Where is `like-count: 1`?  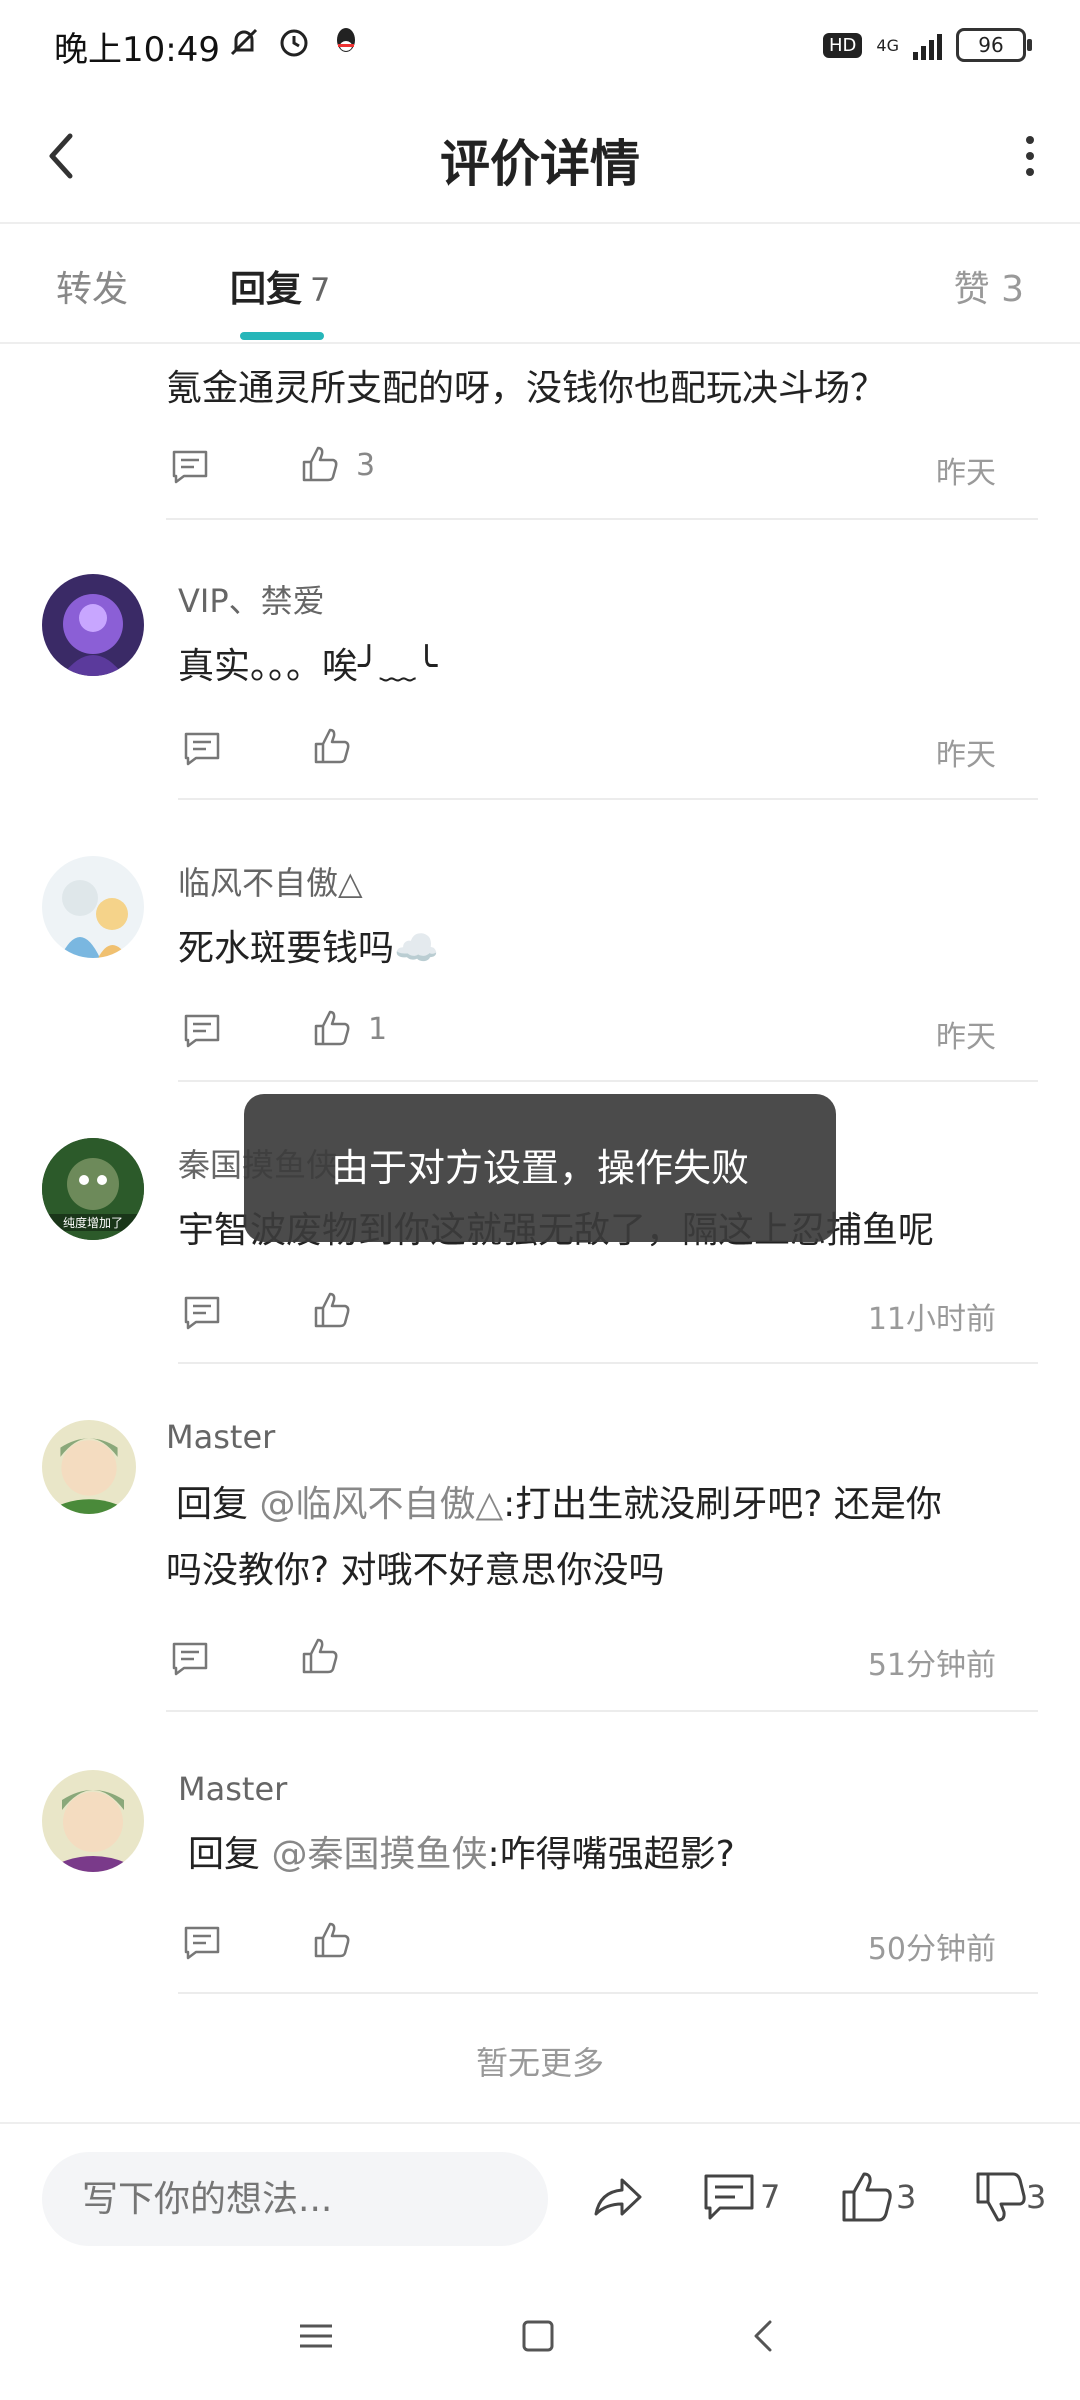 like-count: 1 is located at coordinates (378, 1029).